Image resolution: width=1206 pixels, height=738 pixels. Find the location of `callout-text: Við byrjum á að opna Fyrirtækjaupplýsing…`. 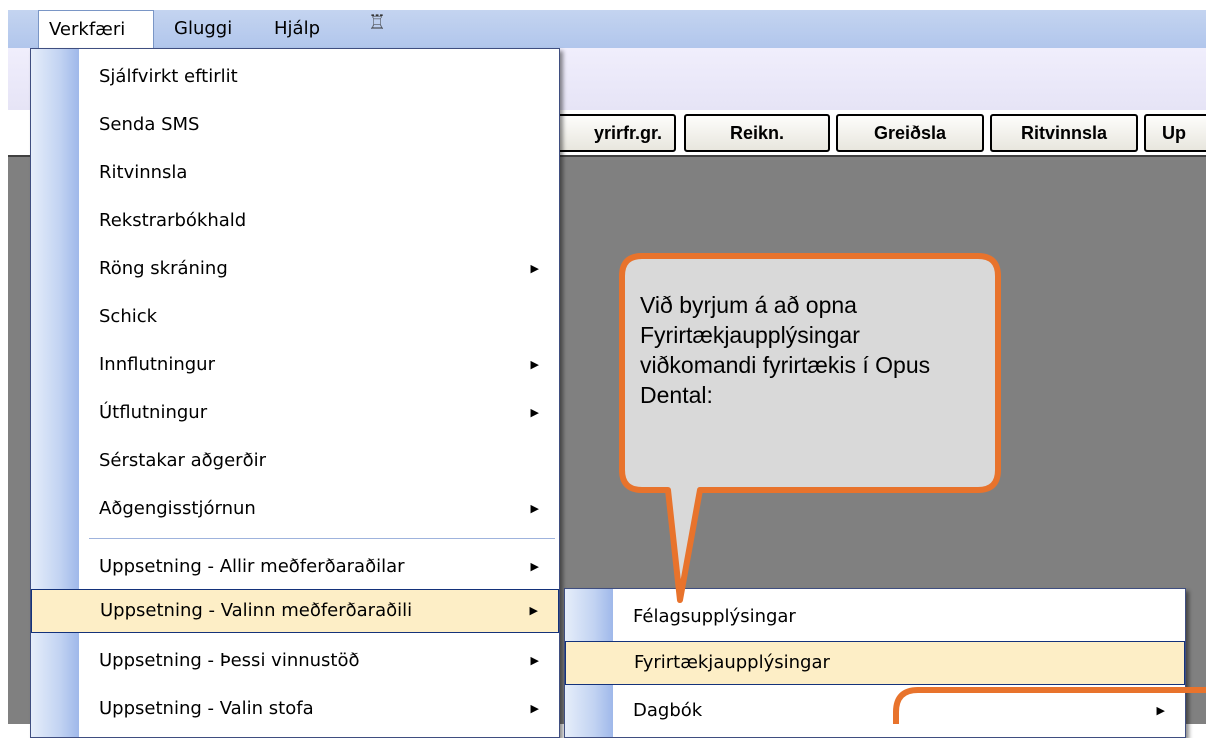

callout-text: Við byrjum á að opna Fyrirtækjaupplýsing… is located at coordinates (785, 350).